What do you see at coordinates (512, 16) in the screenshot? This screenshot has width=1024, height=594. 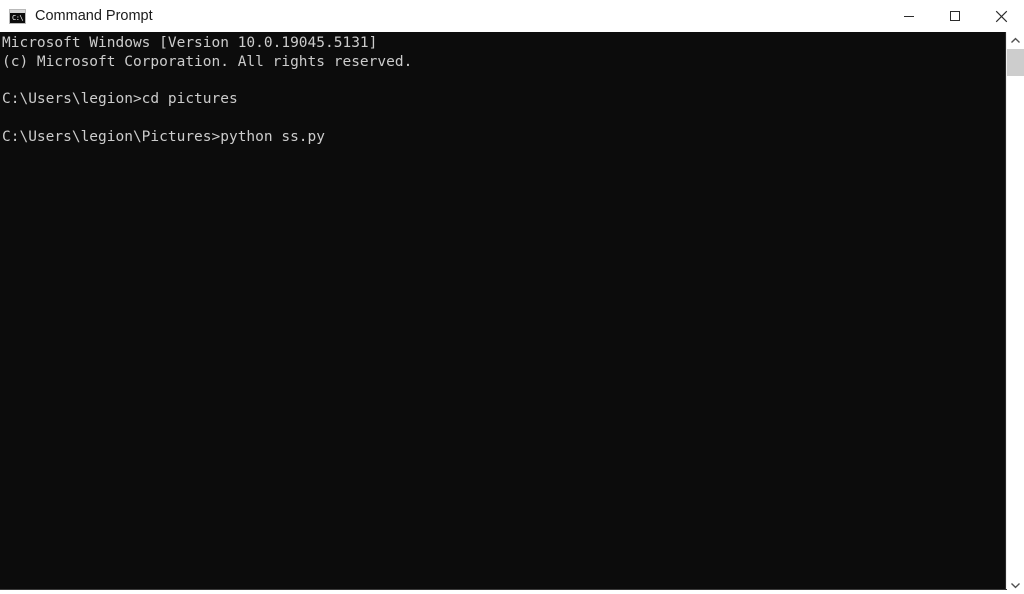 I see `titlebar: C:\ Command Prompt` at bounding box center [512, 16].